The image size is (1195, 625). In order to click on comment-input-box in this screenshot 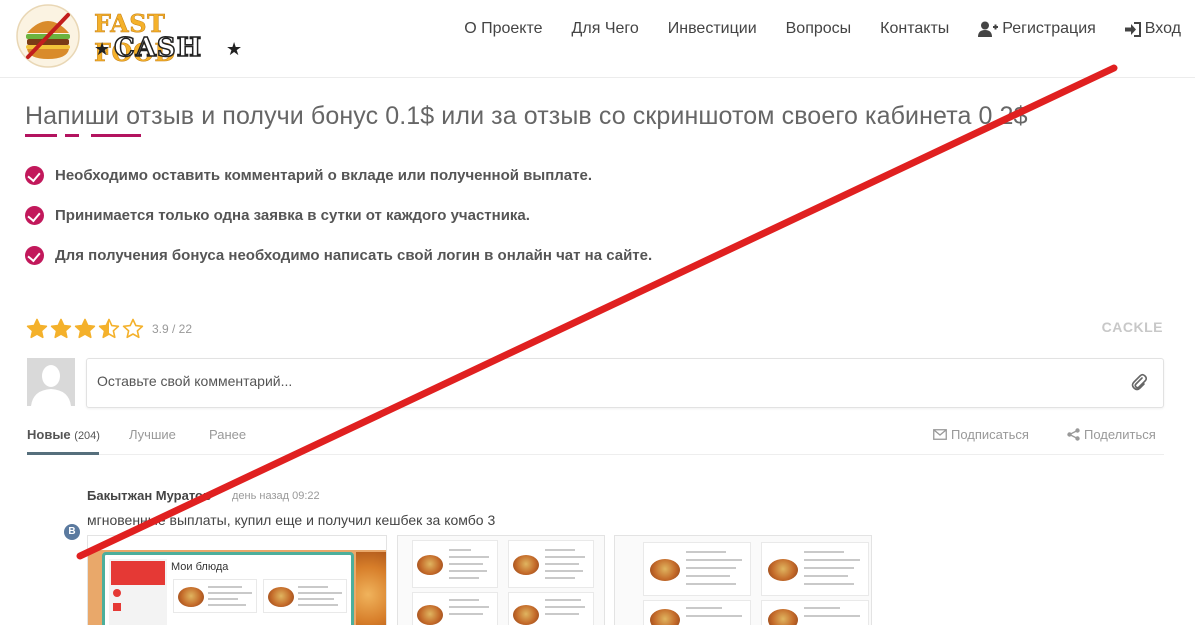, I will do `click(625, 383)`.